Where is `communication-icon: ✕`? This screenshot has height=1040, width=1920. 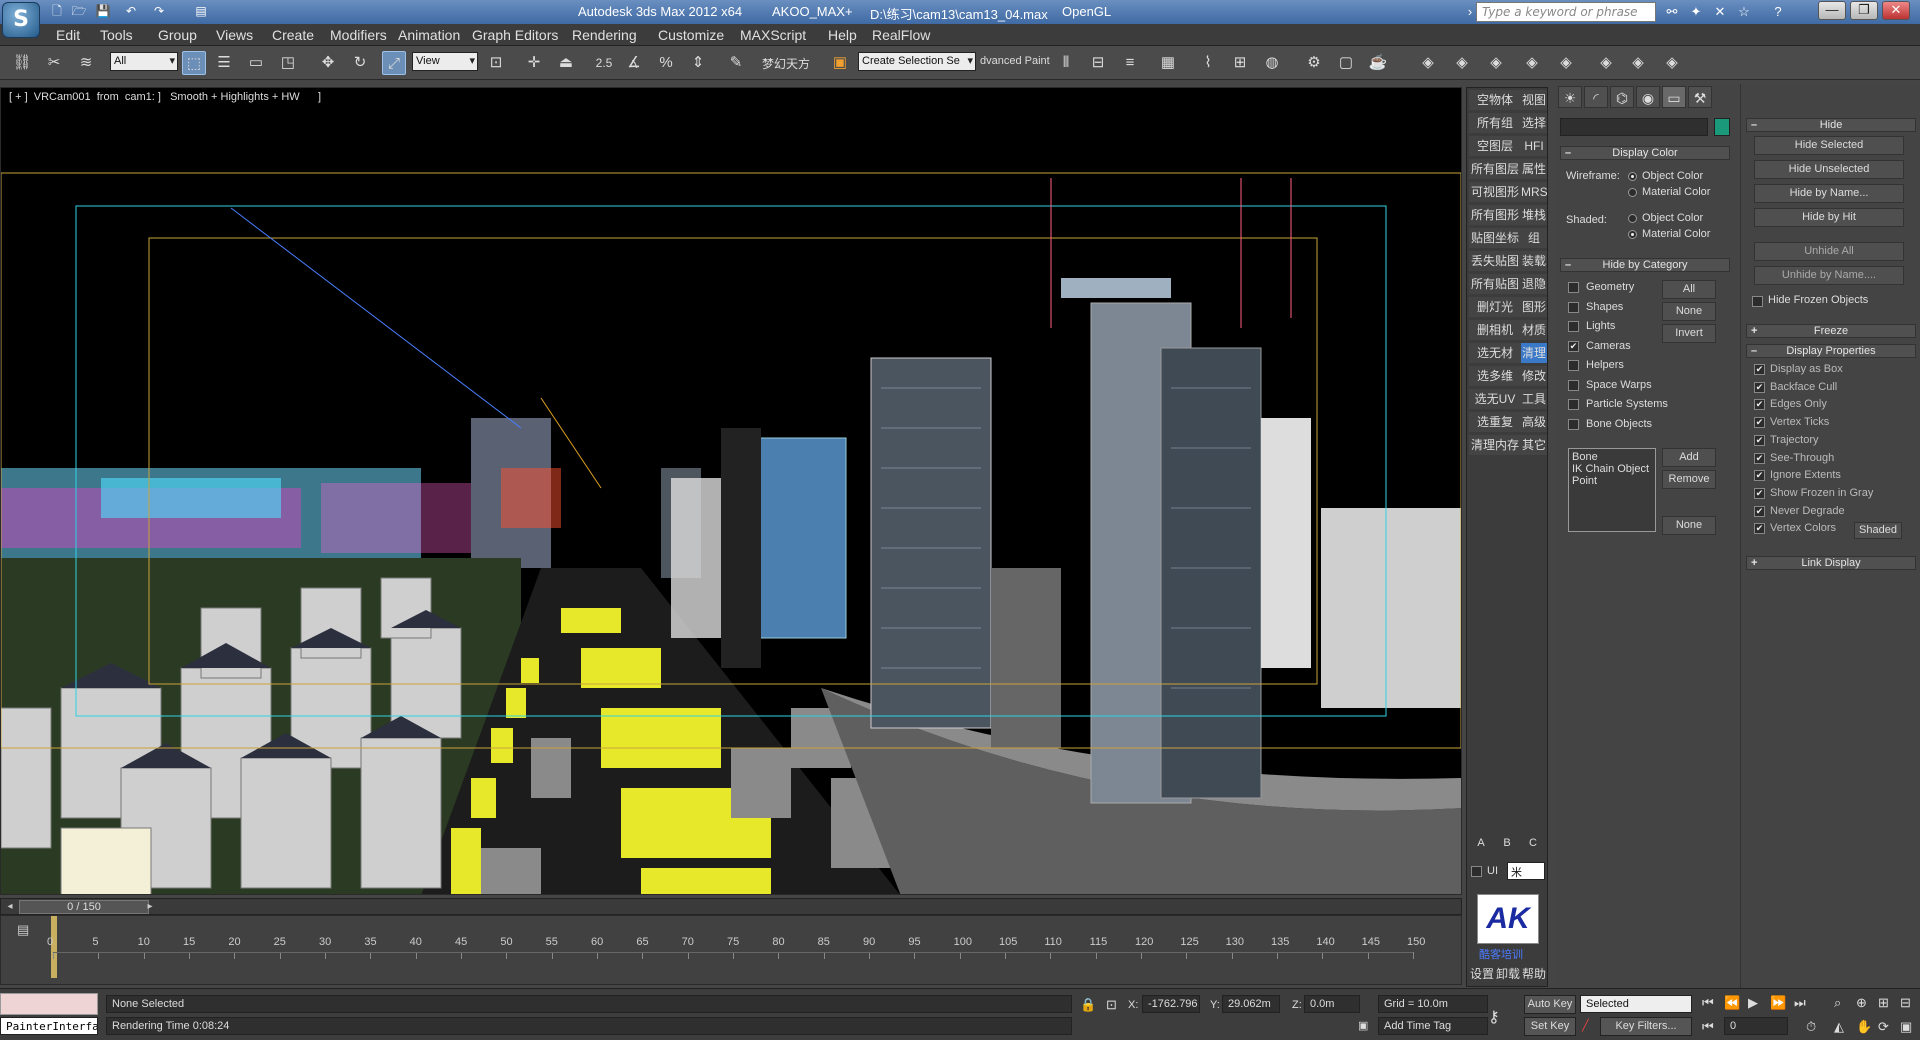
communication-icon: ✕ is located at coordinates (1720, 12).